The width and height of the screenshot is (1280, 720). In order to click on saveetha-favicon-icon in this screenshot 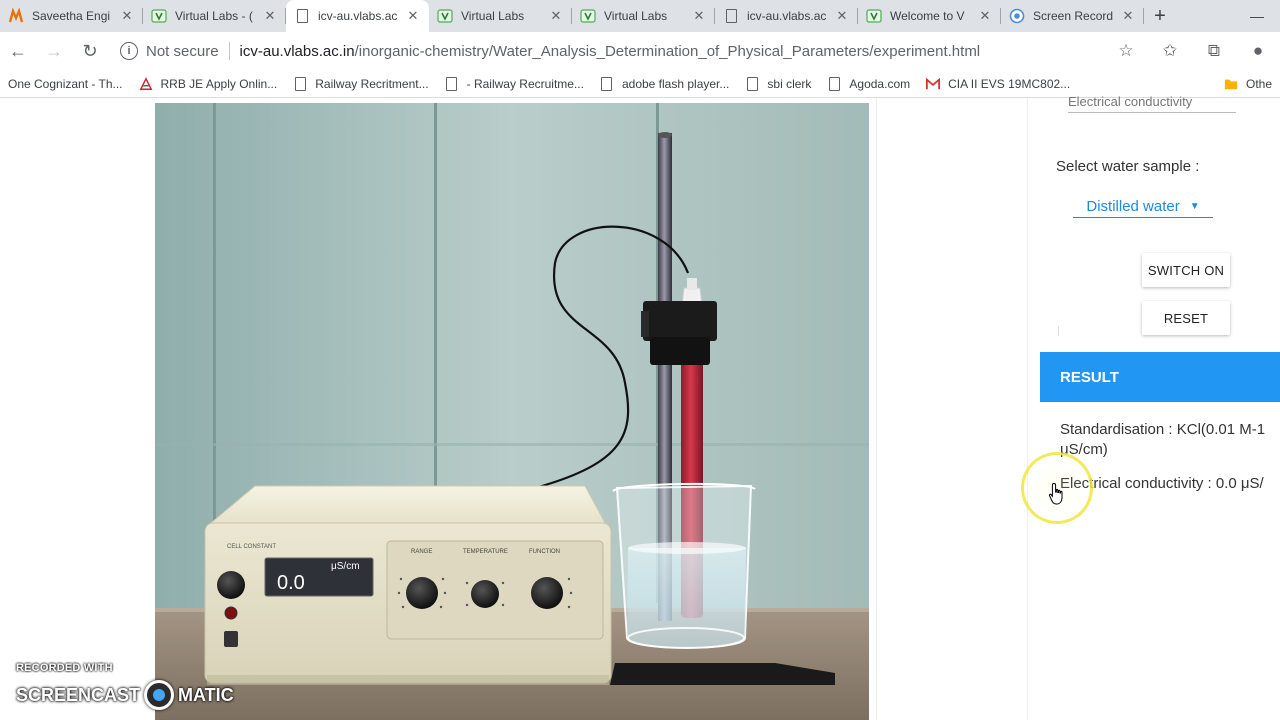, I will do `click(16, 16)`.